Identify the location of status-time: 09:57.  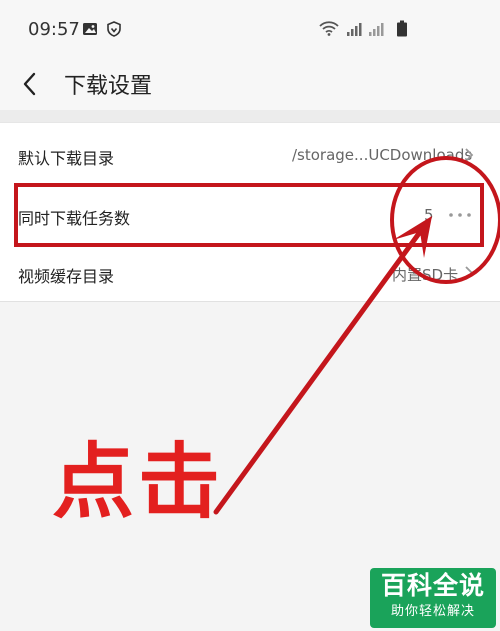
(54, 29).